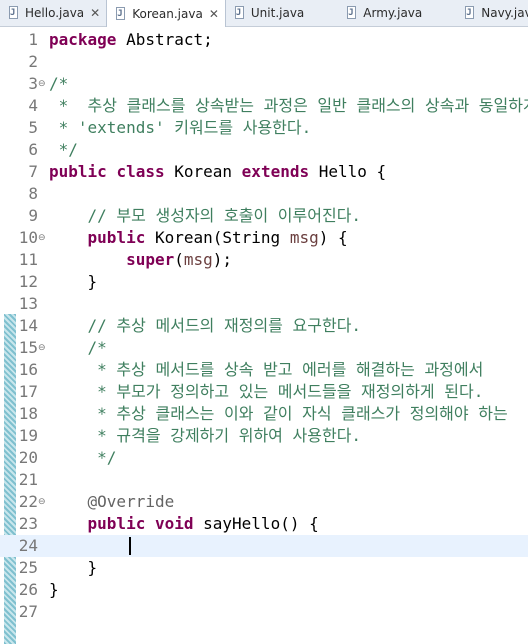 Image resolution: width=528 pixels, height=644 pixels. I want to click on code-line: 8, so click(264, 194).